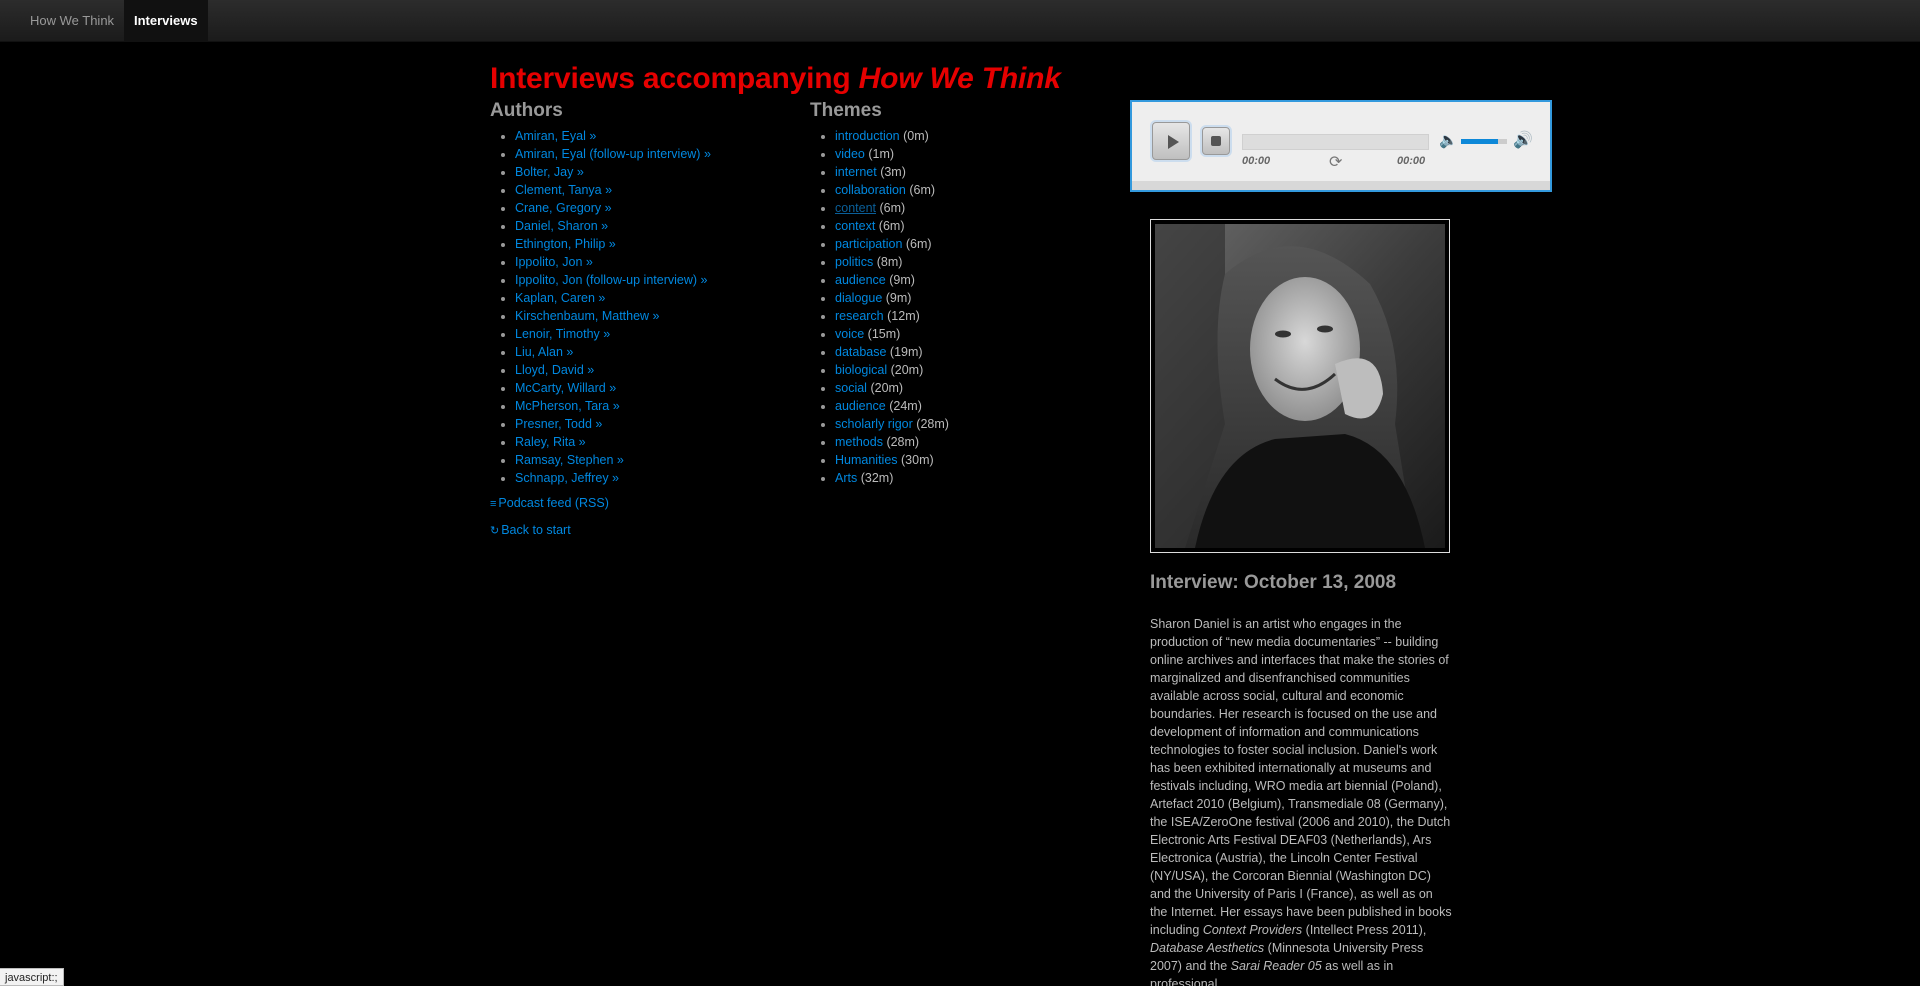 This screenshot has width=1920, height=986. Describe the element at coordinates (846, 478) in the screenshot. I see `theme-link: Arts` at that location.